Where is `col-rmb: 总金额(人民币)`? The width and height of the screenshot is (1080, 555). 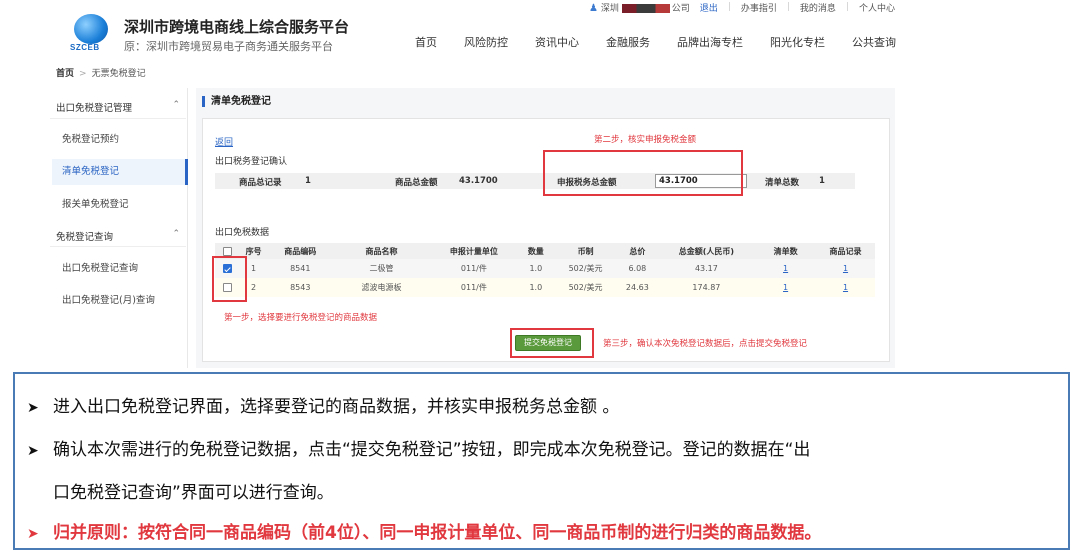 col-rmb: 总金额(人民币) is located at coordinates (706, 251).